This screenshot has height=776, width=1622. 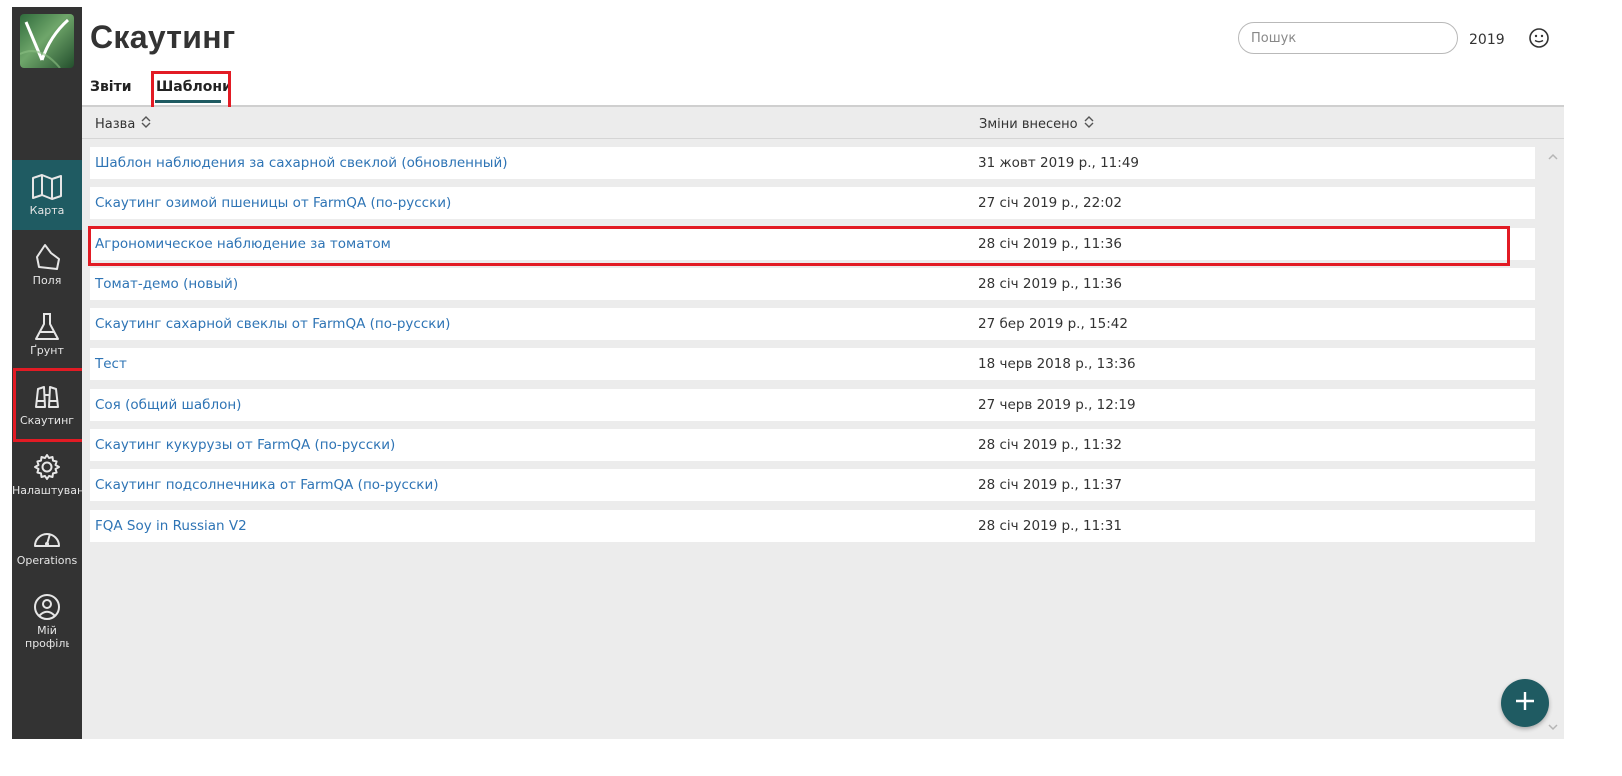 I want to click on sidebar-item-label: Мій профіль, so click(x=47, y=637).